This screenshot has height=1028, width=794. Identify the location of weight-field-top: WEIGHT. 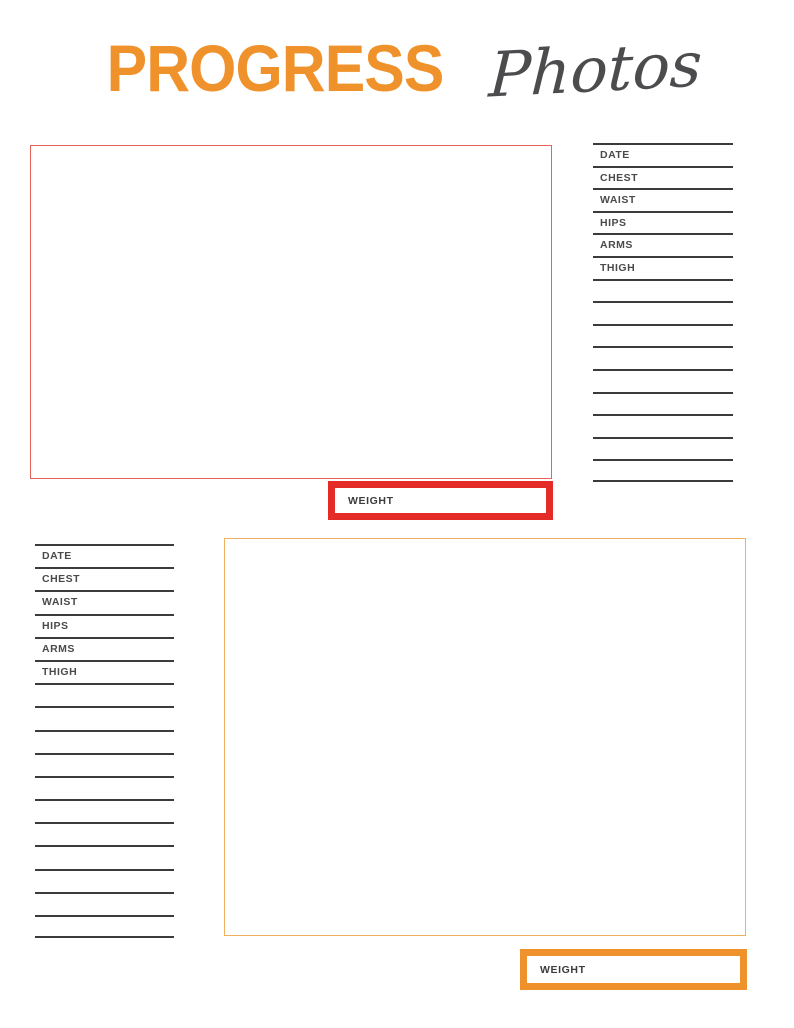
(440, 500).